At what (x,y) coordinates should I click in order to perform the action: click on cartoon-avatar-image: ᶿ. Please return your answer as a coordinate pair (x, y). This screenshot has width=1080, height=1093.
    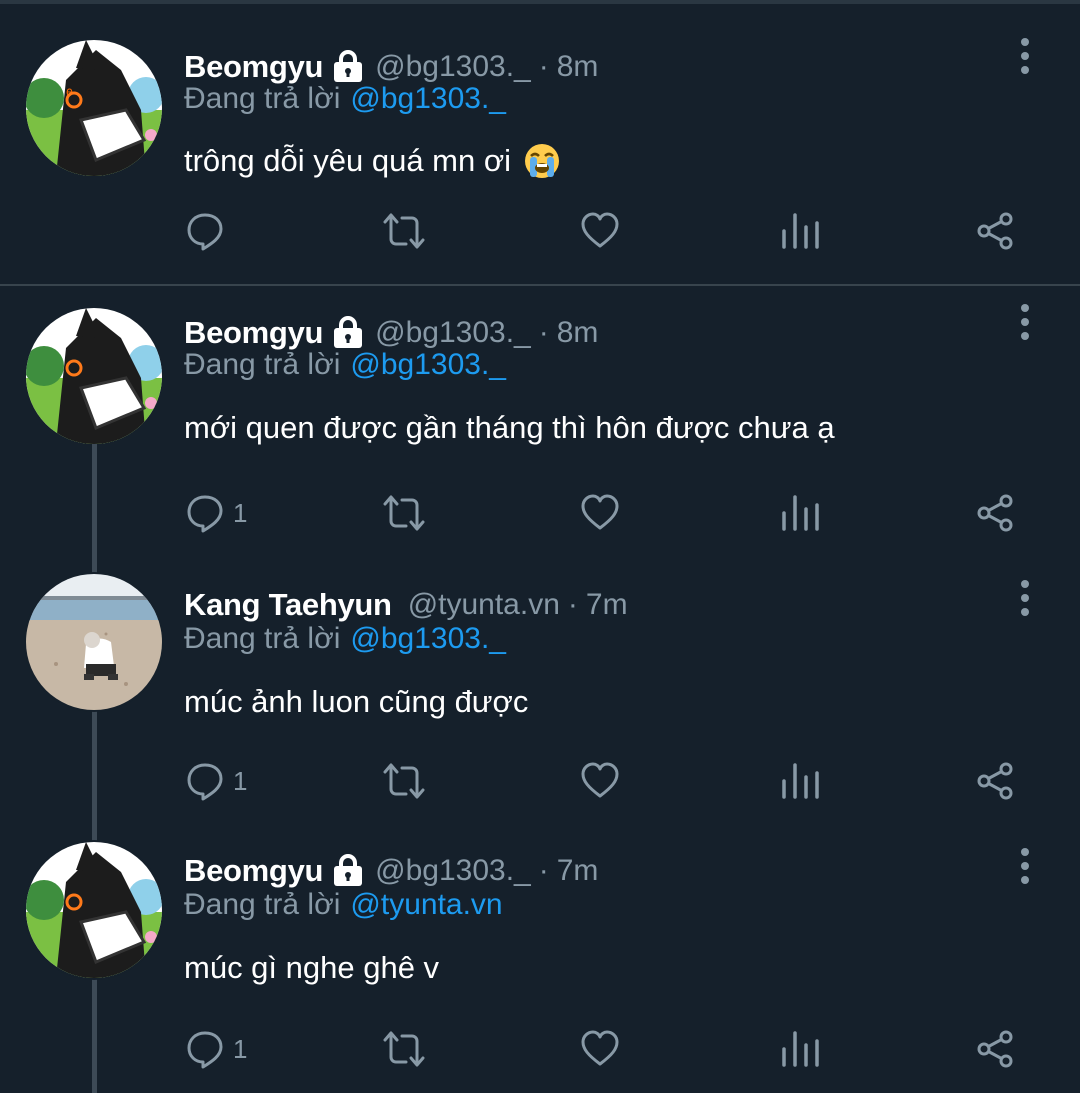
    Looking at the image, I should click on (94, 108).